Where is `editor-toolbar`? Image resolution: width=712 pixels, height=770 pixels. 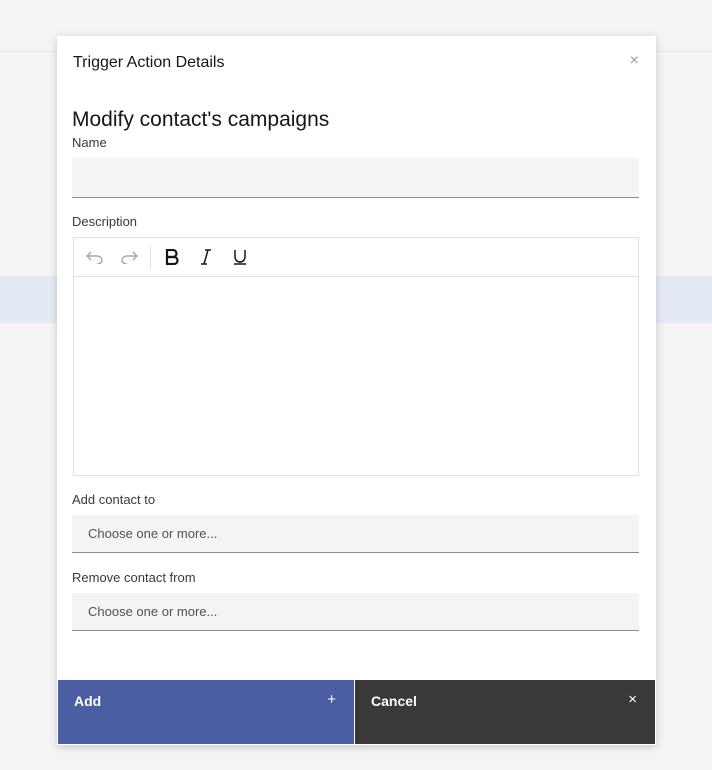 editor-toolbar is located at coordinates (356, 257).